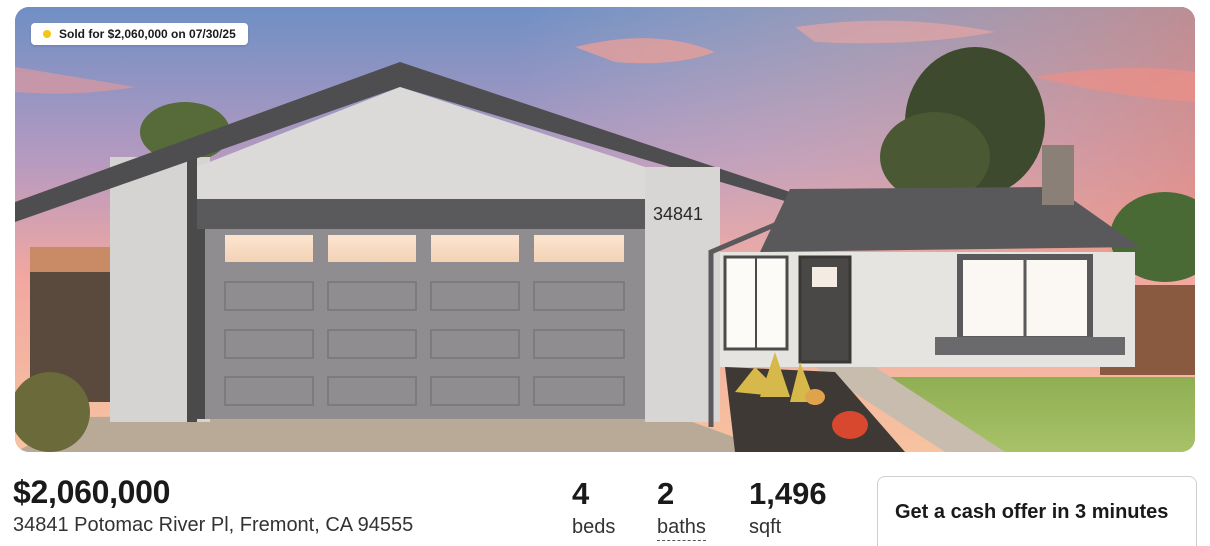 Image resolution: width=1210 pixels, height=546 pixels. I want to click on sold-status-text: Sold for $2,060,000 on 07/30/25, so click(147, 34).